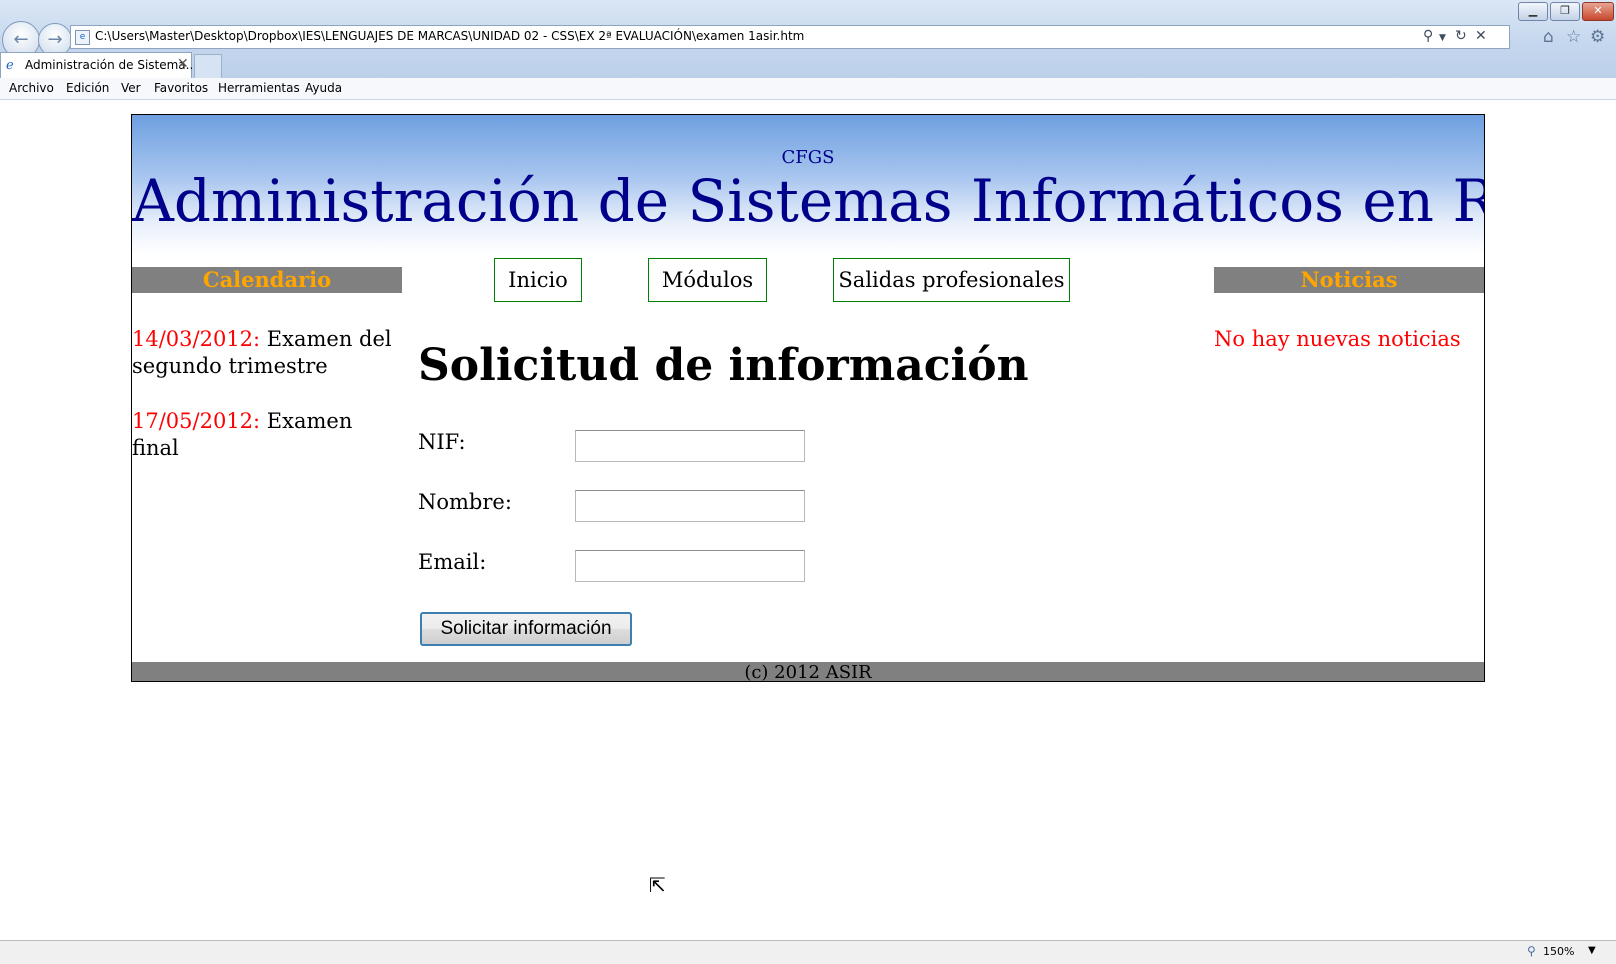 The image size is (1616, 964). I want to click on nav-inicio-link: Inicio, so click(538, 280).